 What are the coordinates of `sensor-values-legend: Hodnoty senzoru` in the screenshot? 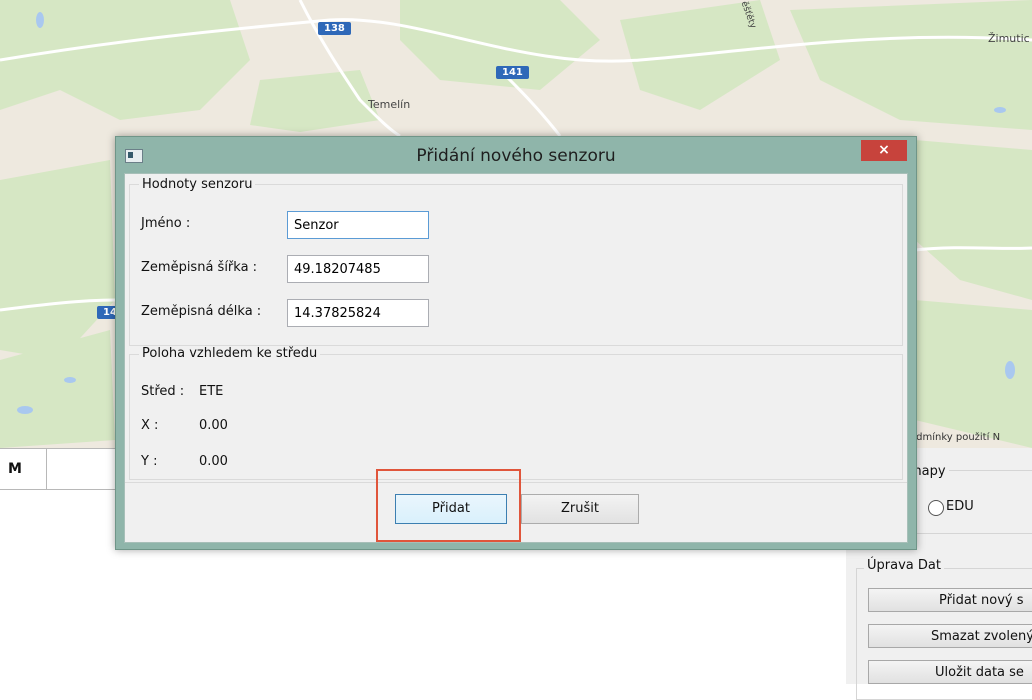 It's located at (197, 184).